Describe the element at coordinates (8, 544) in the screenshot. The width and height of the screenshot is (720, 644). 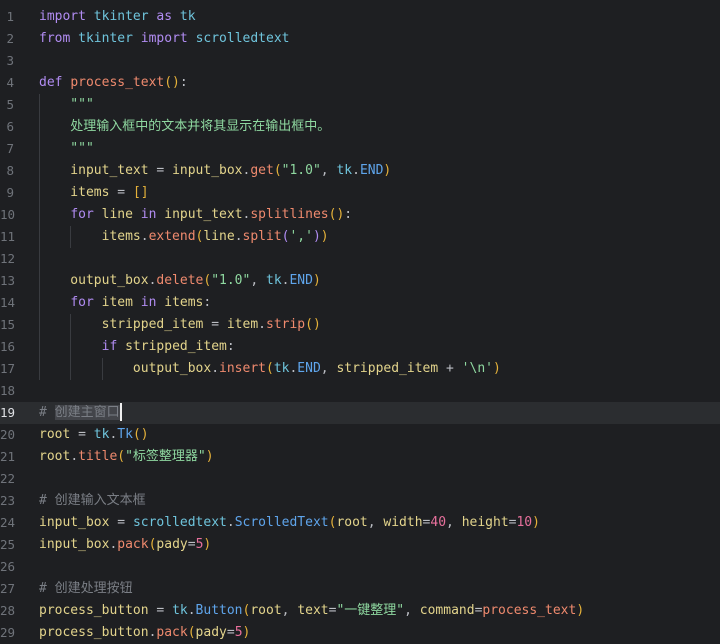
I see `line-number: 25` at that location.